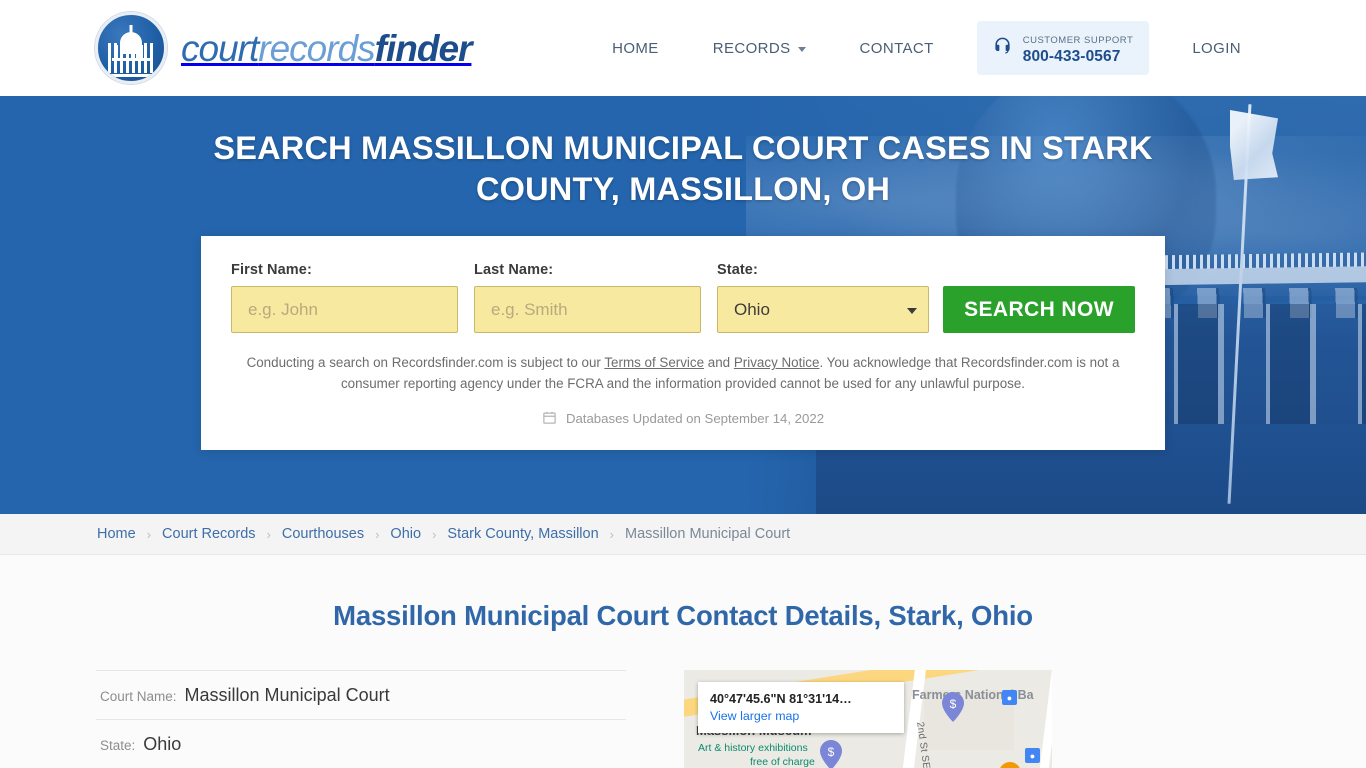 This screenshot has width=1366, height=768. What do you see at coordinates (522, 534) in the screenshot?
I see `breadcrumb-item-stark-county: Stark County, Massillon` at bounding box center [522, 534].